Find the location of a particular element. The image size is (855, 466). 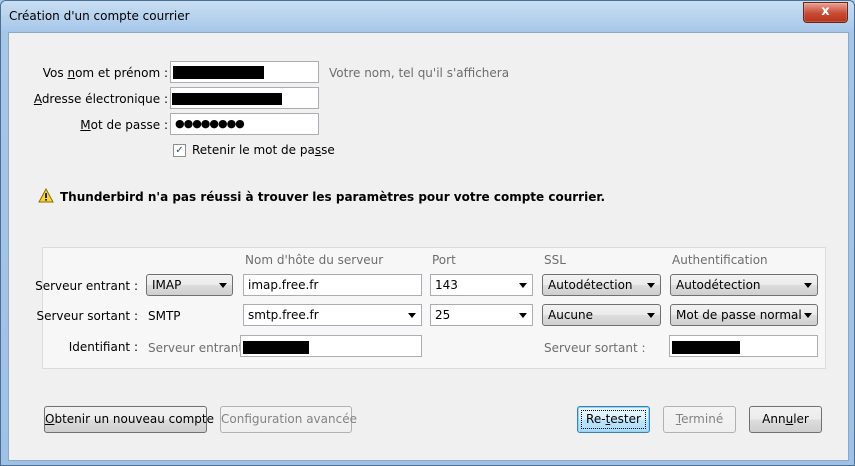

get-new-account-button: Obtenir un nouveau compte is located at coordinates (129, 419).